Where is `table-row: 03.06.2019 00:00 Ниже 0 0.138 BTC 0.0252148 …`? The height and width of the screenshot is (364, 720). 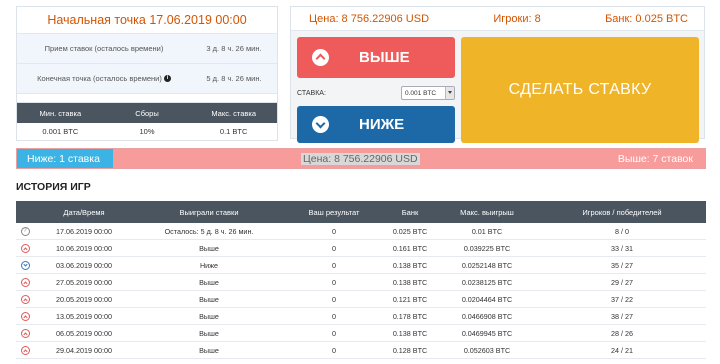
table-row: 03.06.2019 00:00 Ниже 0 0.138 BTC 0.0252148 … is located at coordinates (361, 265).